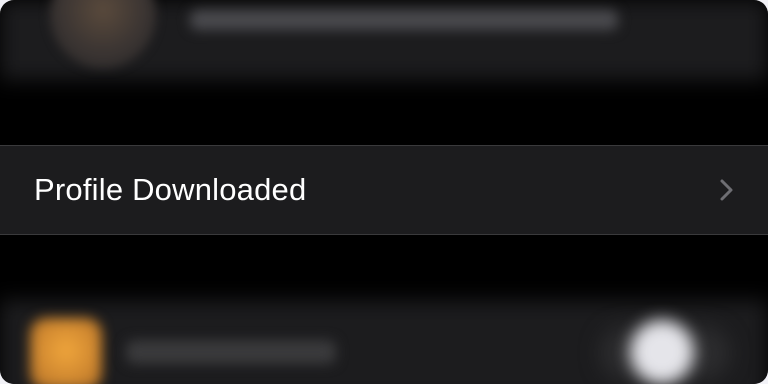 Image resolution: width=768 pixels, height=384 pixels. What do you see at coordinates (66, 351) in the screenshot?
I see `blurred-app-icon` at bounding box center [66, 351].